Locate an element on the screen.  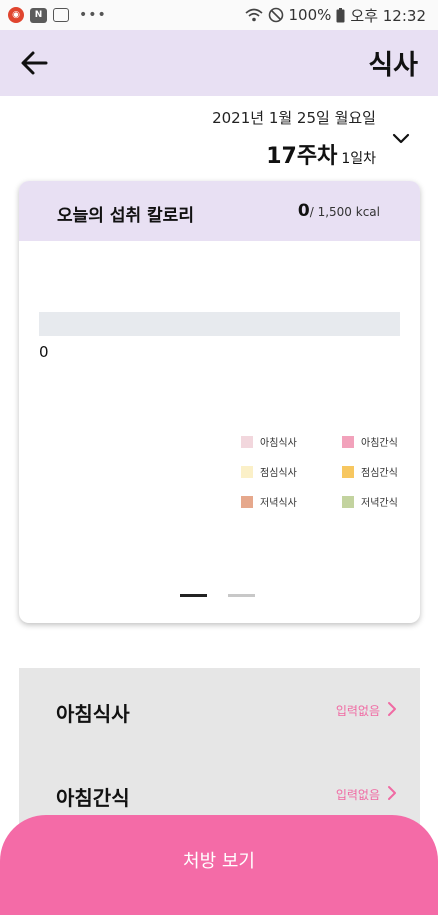
do-not-disturb-icon is located at coordinates (275, 15).